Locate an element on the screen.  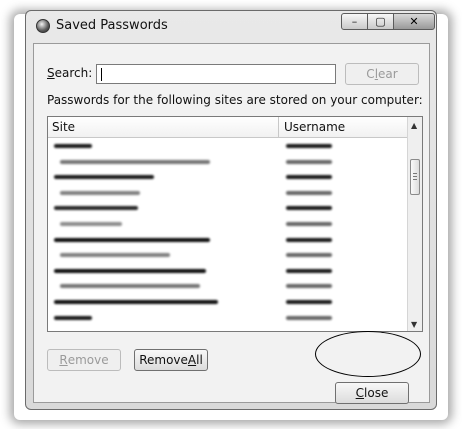
minimize-button: – is located at coordinates (354, 21).